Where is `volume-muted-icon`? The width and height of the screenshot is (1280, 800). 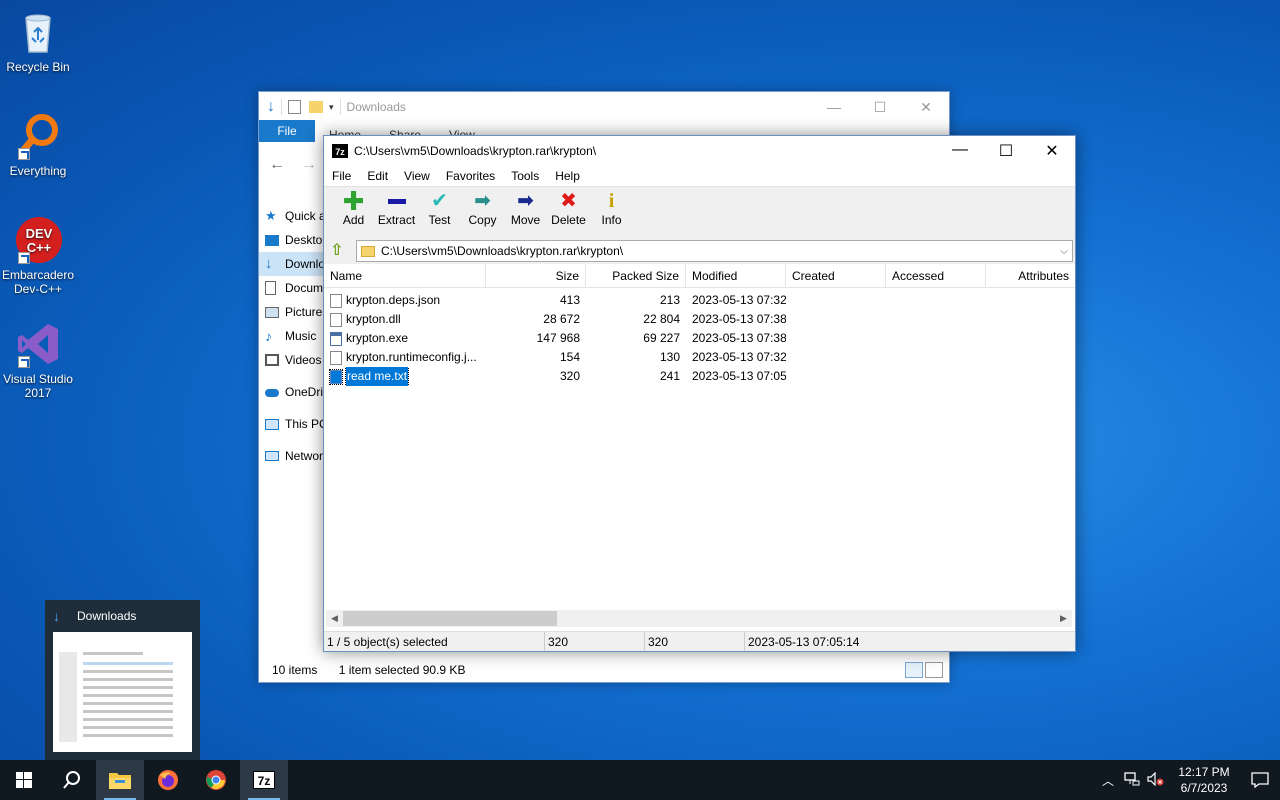 volume-muted-icon is located at coordinates (1156, 780).